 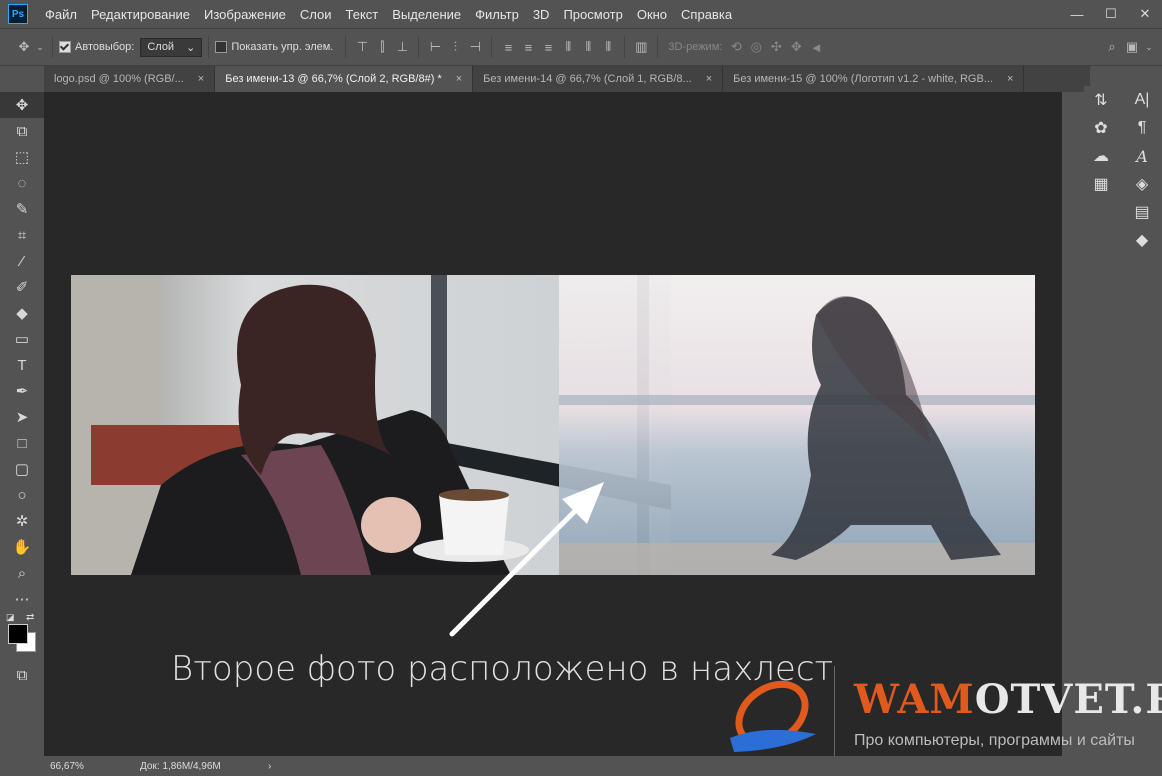 I want to click on auto-align-icon: ▥, so click(x=641, y=47).